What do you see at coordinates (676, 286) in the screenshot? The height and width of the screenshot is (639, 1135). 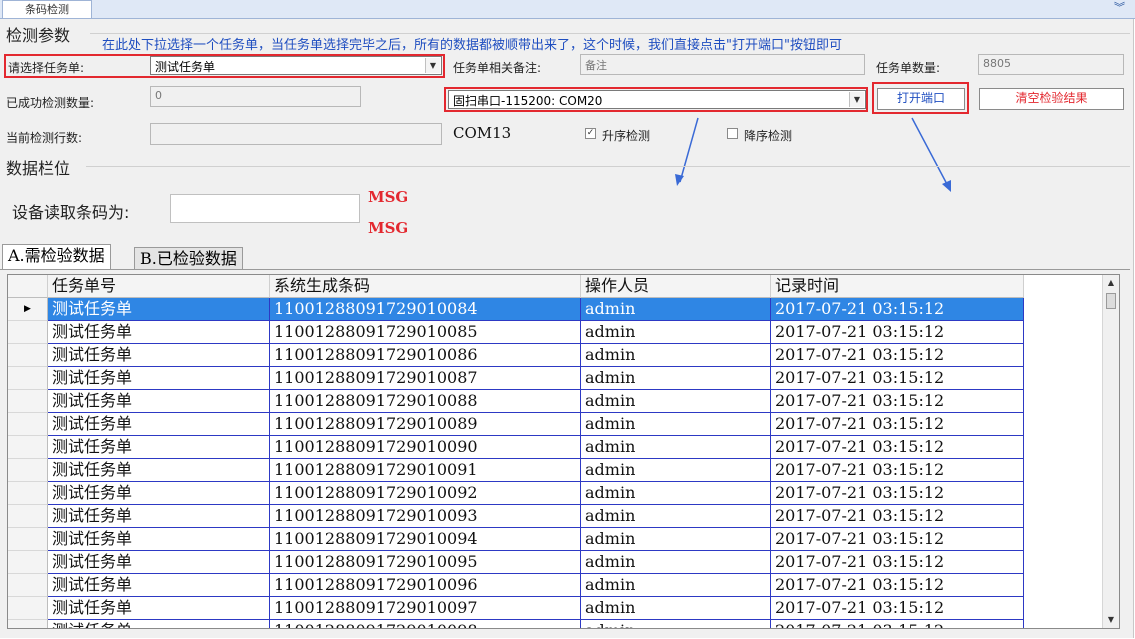 I see `col-header-operator: 操作人员` at bounding box center [676, 286].